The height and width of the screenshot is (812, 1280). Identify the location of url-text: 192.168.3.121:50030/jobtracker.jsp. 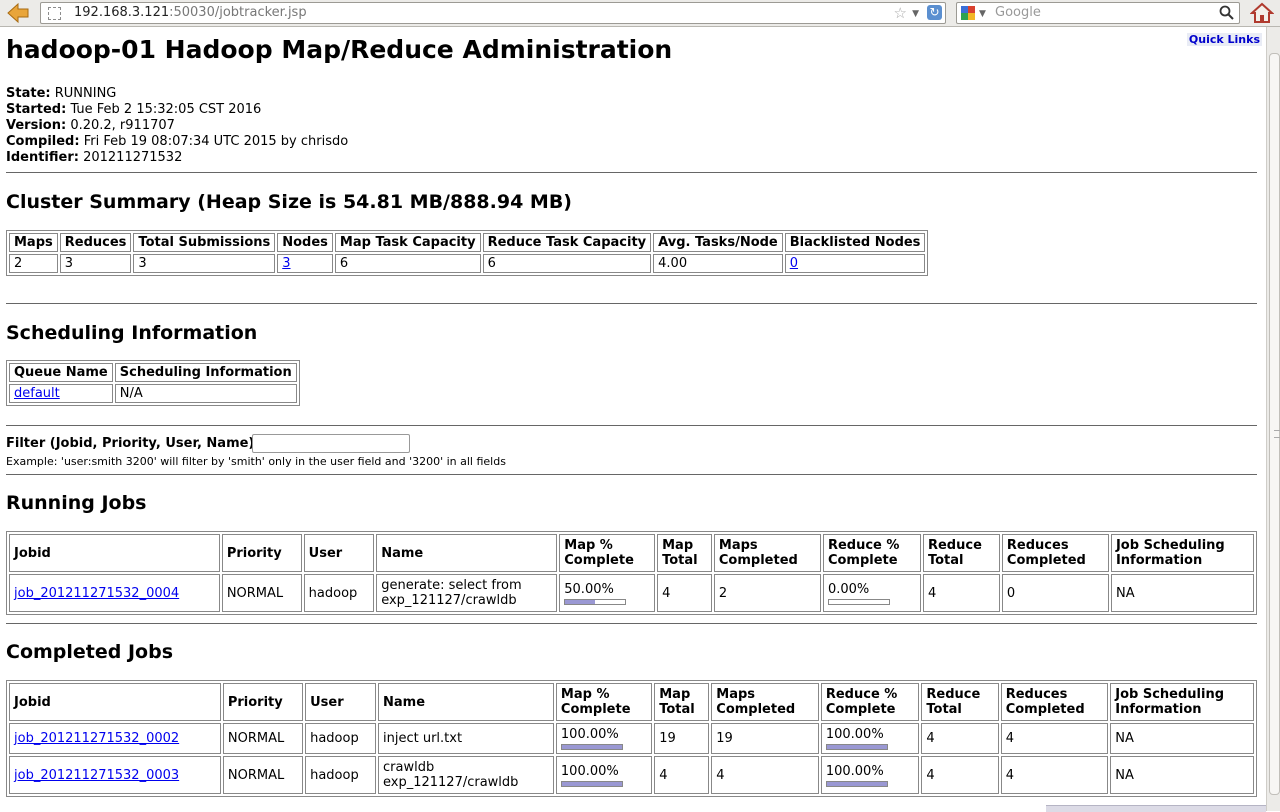
(190, 13).